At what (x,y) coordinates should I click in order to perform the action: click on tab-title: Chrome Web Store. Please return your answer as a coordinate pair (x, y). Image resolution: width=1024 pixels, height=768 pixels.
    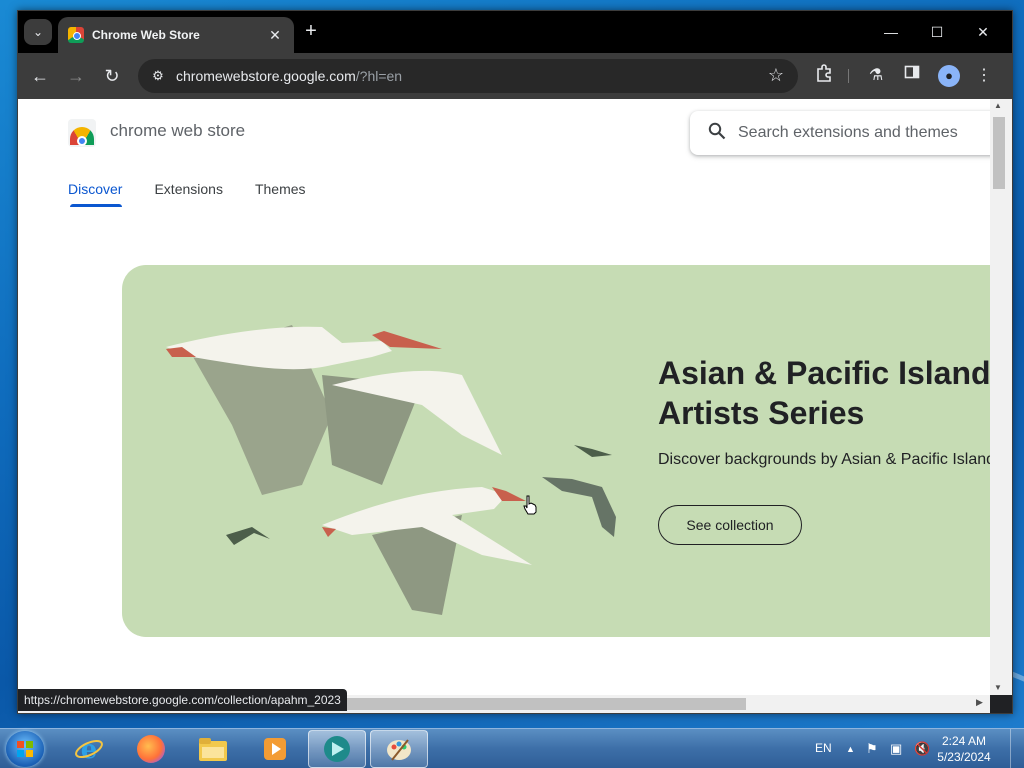
    Looking at the image, I should click on (146, 35).